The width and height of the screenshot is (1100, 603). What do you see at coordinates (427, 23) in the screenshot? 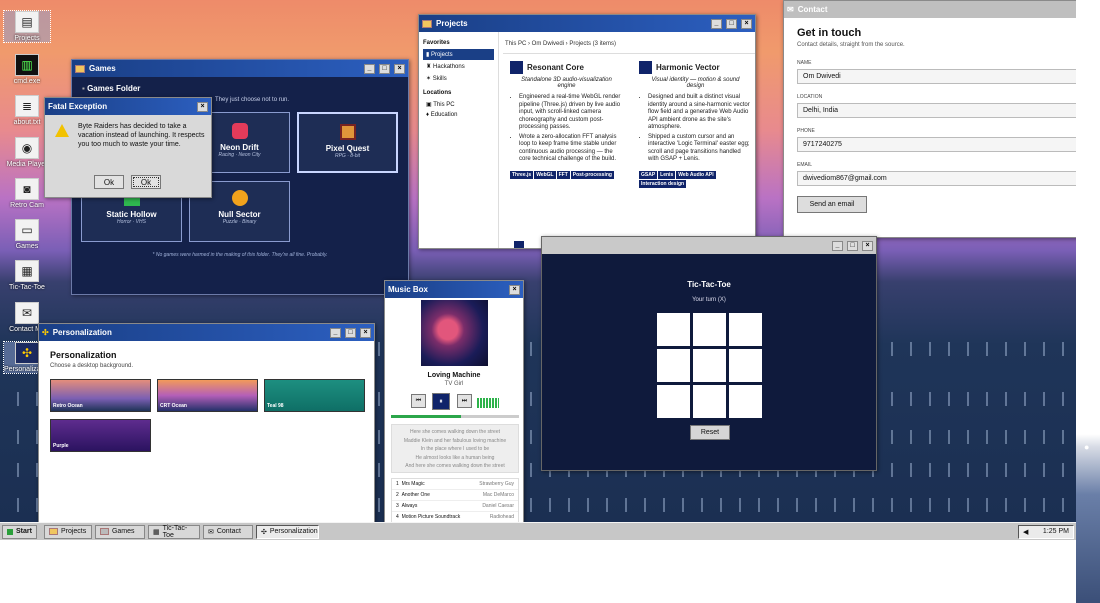
I see `folder-icon` at bounding box center [427, 23].